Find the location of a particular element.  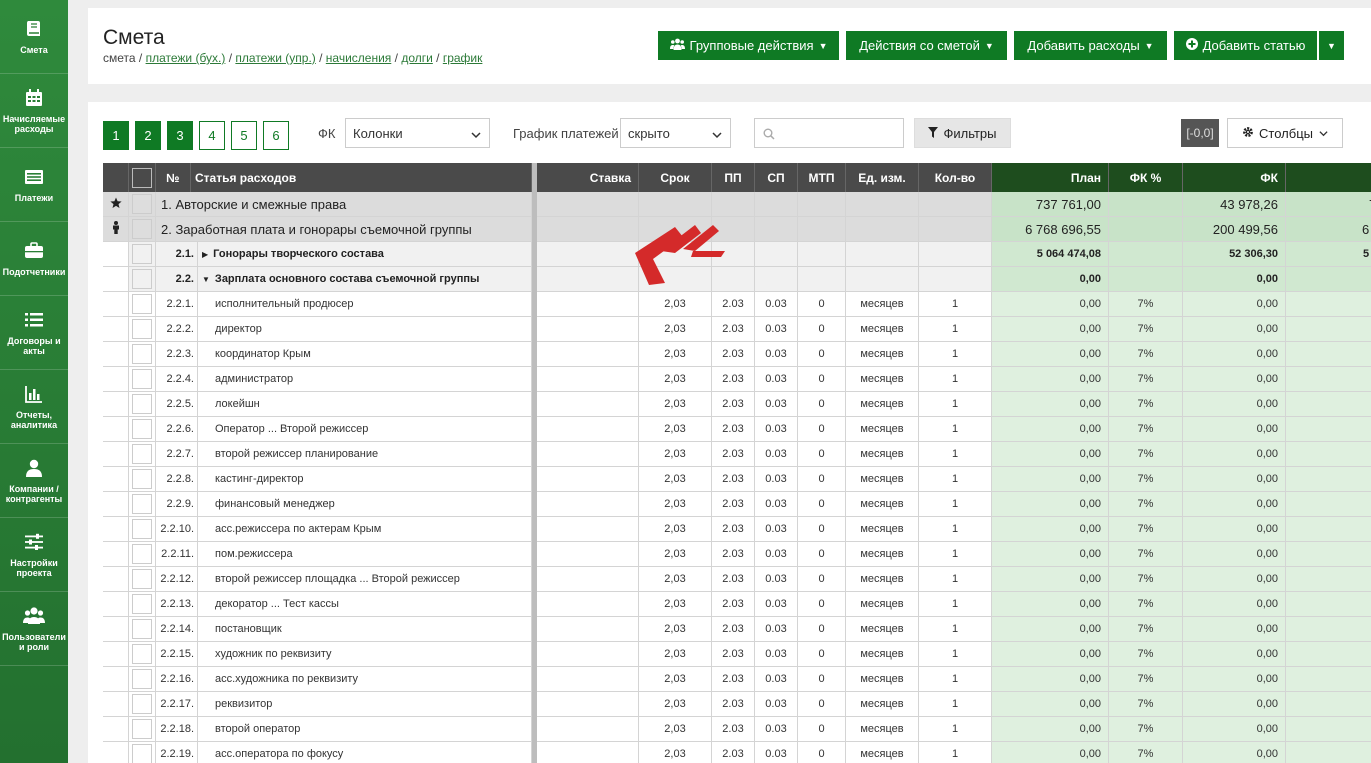

sidebar-item-accountable-persons: Подотчетники is located at coordinates (34, 259).